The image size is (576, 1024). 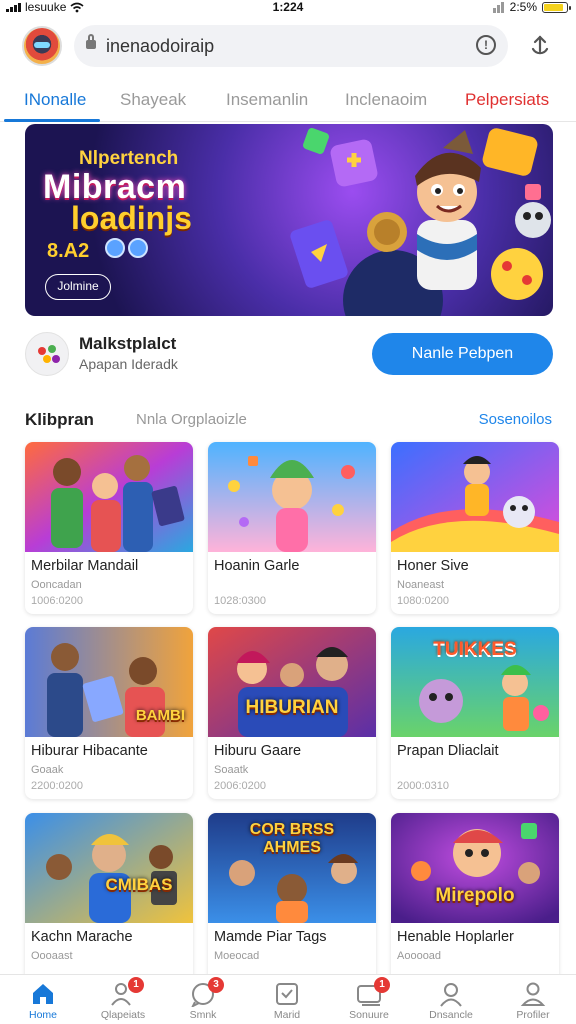 What do you see at coordinates (109, 682) in the screenshot?
I see `card-thumbnail: BAMBI` at bounding box center [109, 682].